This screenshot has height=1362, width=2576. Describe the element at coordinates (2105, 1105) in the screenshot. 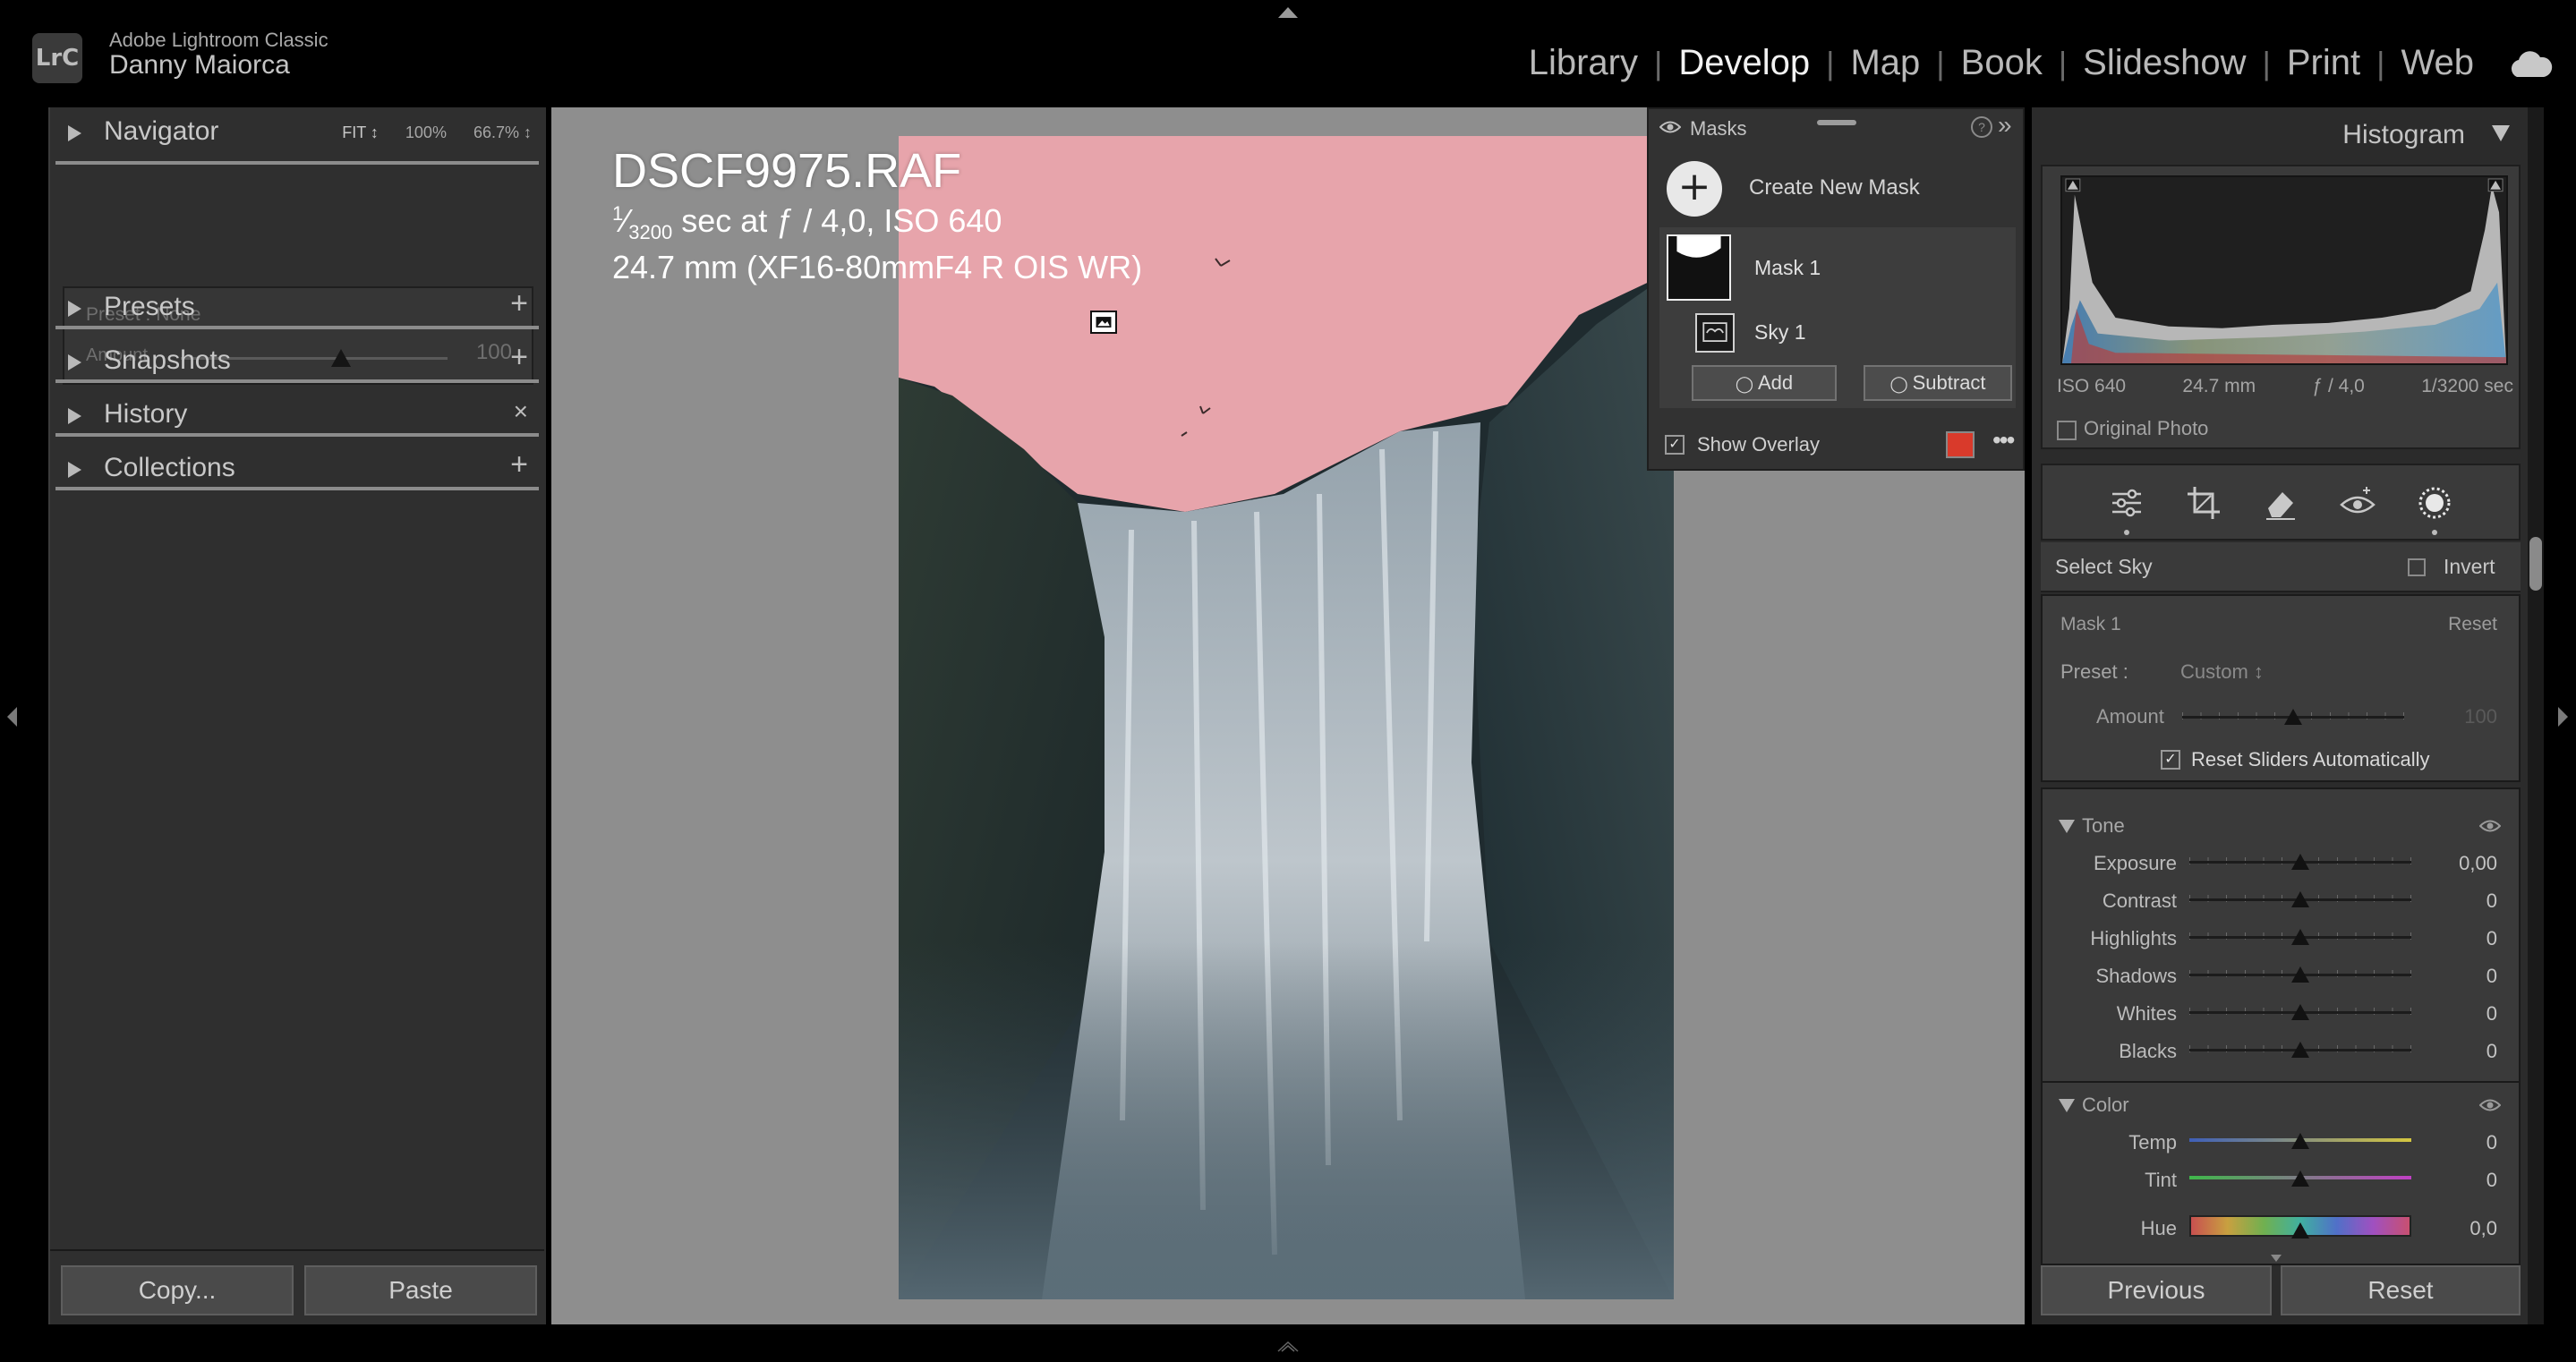

I see `color-section-title: Color` at that location.